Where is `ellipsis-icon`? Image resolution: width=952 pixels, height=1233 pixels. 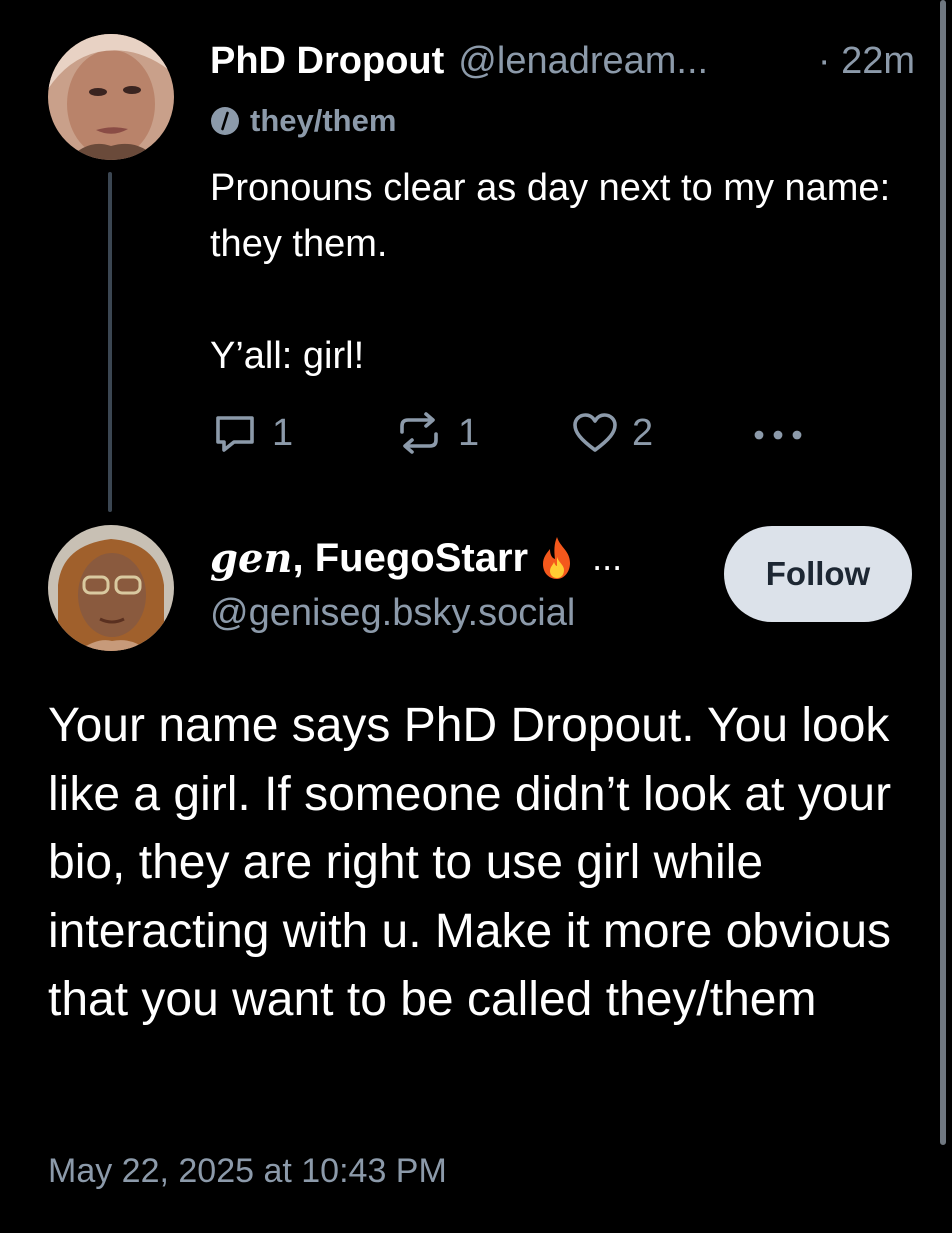 ellipsis-icon is located at coordinates (778, 435).